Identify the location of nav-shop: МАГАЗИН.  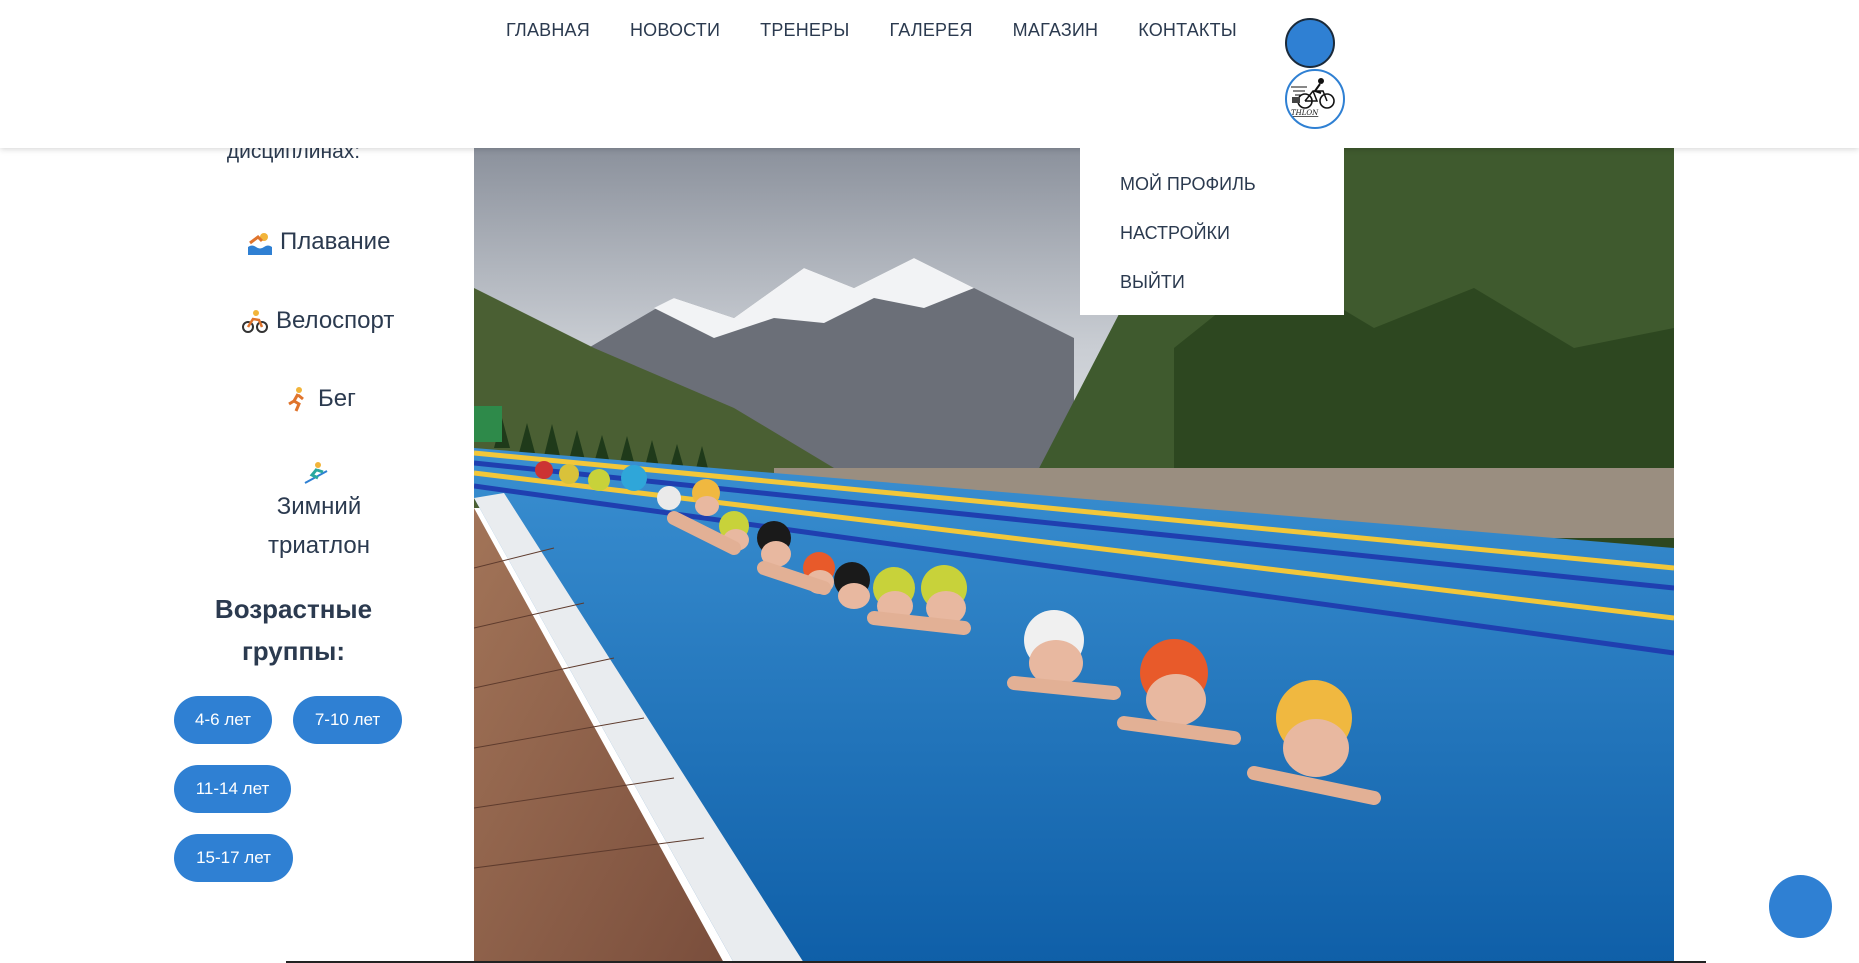
(1056, 30).